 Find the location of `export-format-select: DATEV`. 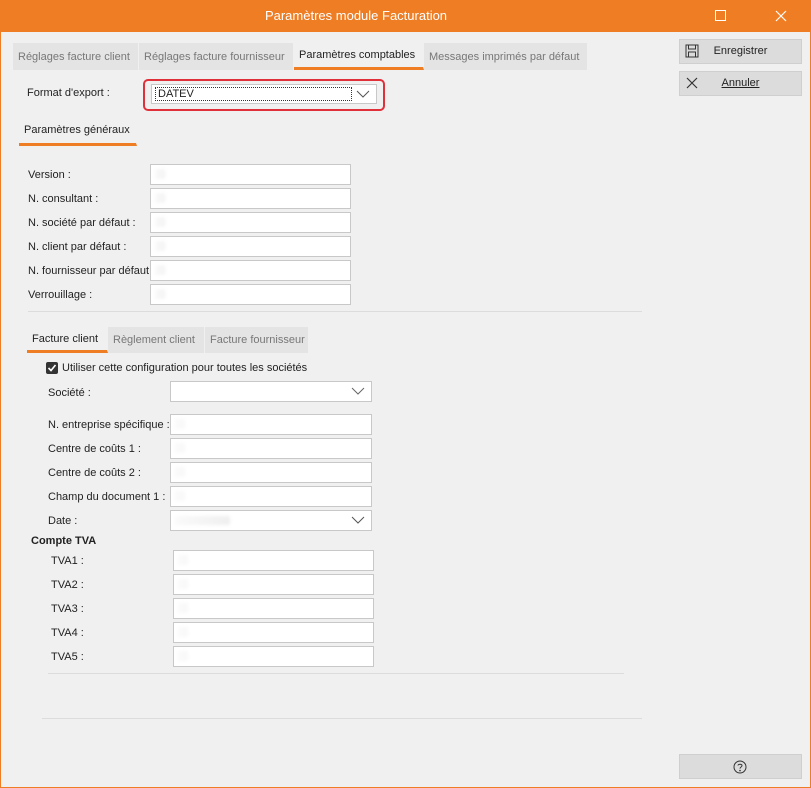

export-format-select: DATEV is located at coordinates (264, 94).